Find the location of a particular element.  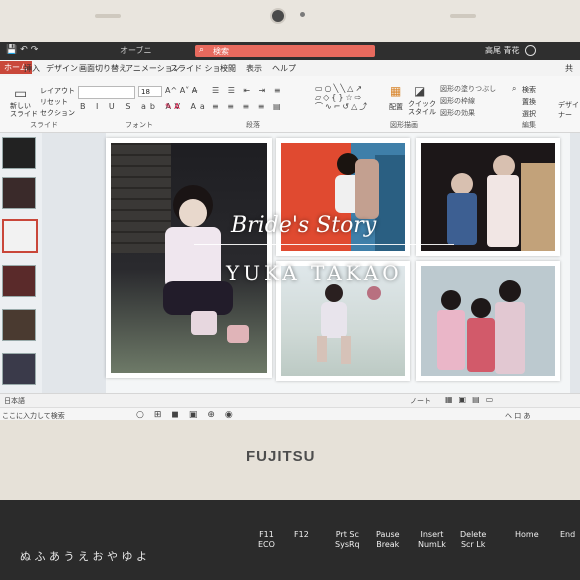

tab-insert: 挿入 is located at coordinates (32, 68).